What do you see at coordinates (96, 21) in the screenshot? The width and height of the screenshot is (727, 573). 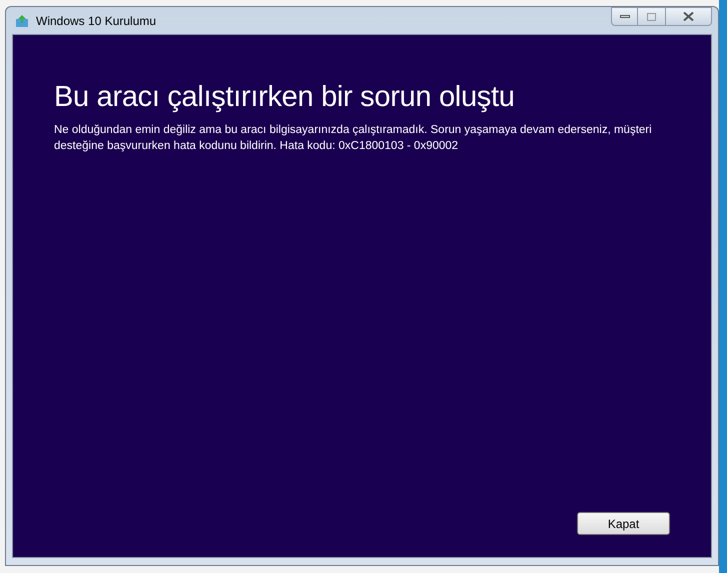 I see `window-title: Windows 10 Kurulumu` at bounding box center [96, 21].